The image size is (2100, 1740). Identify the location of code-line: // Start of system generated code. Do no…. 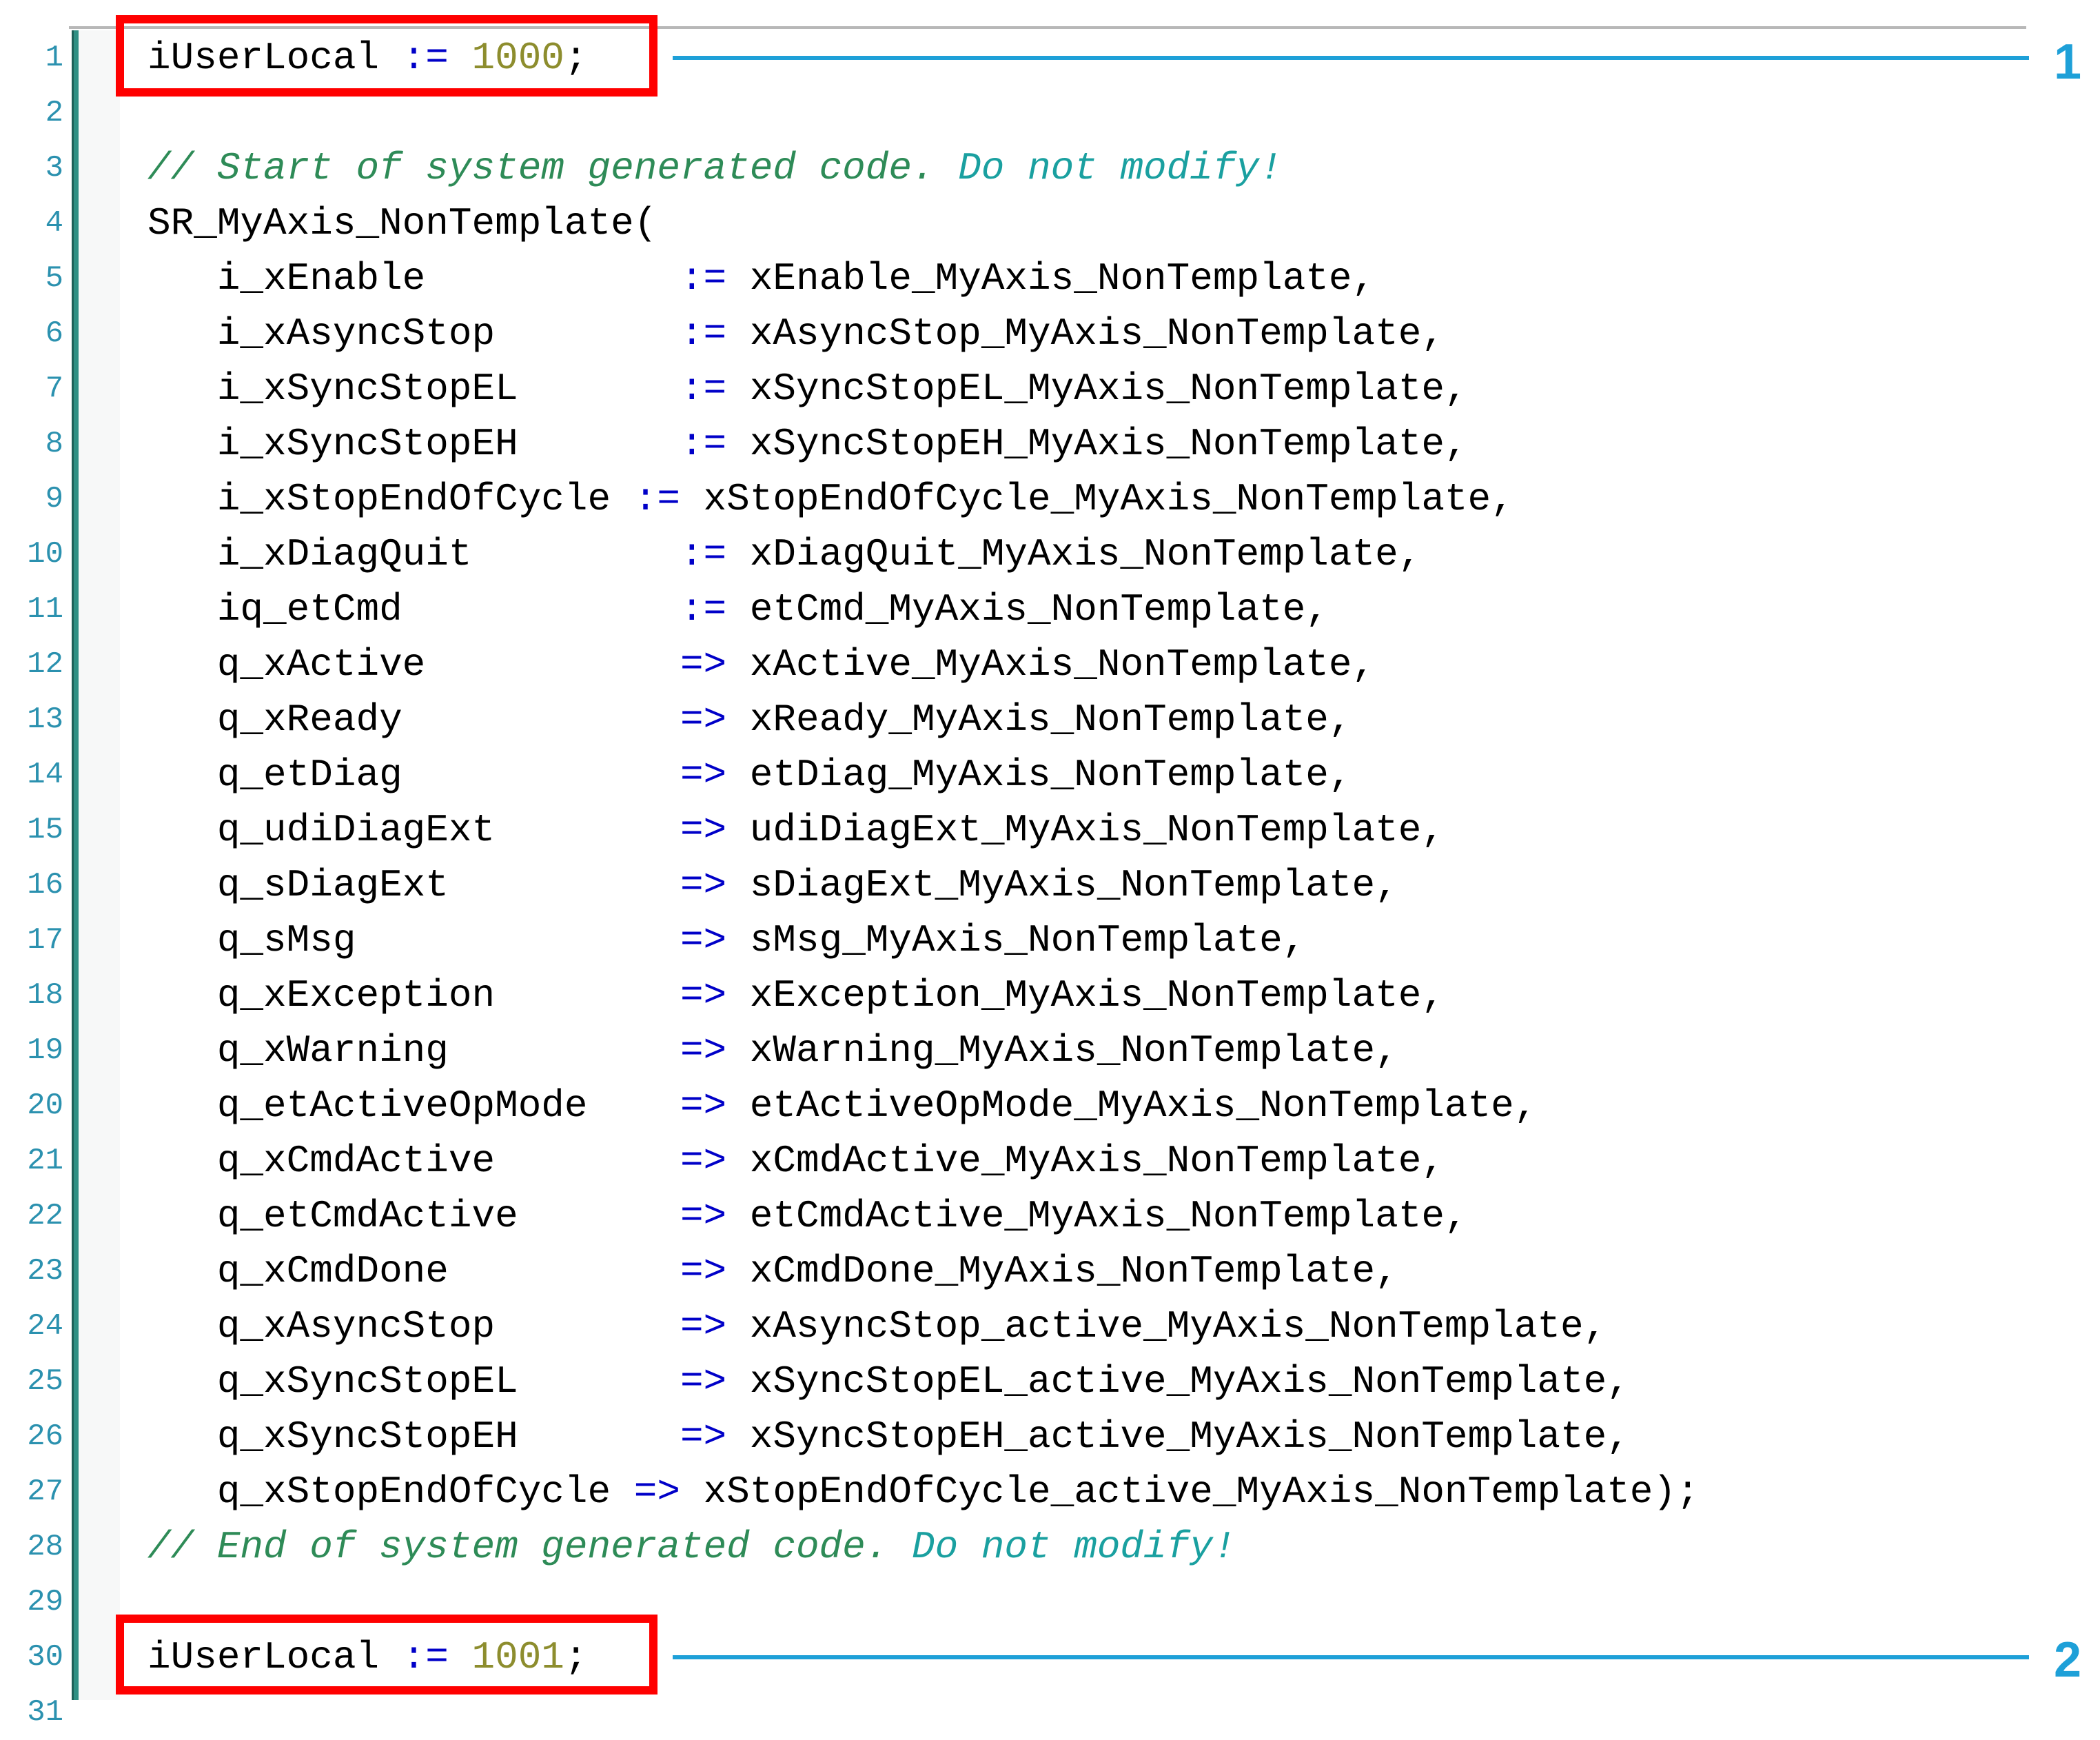
(1105, 168).